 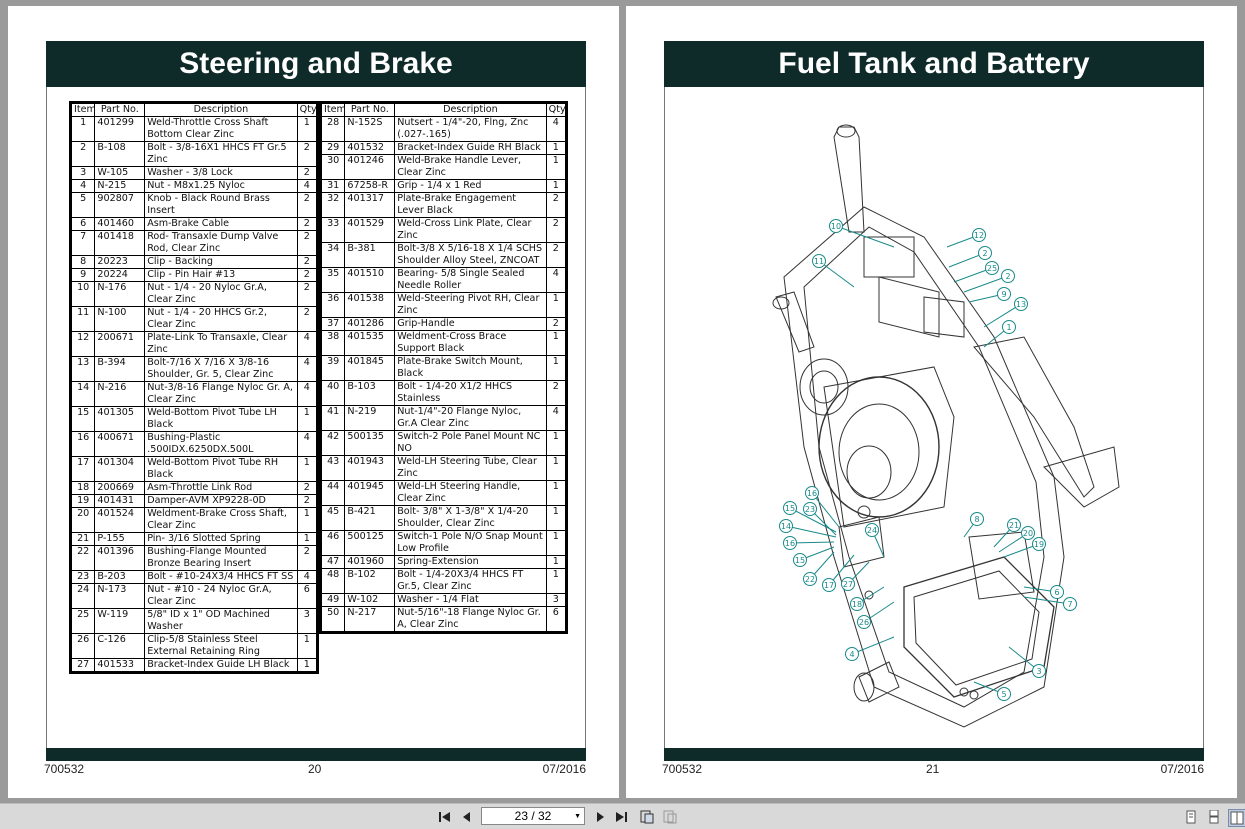 I want to click on parts-row: 2 B-108 Bolt - 3/8-16X1 HHCS FT Gr.5 Zinc 2, so click(x=194, y=154).